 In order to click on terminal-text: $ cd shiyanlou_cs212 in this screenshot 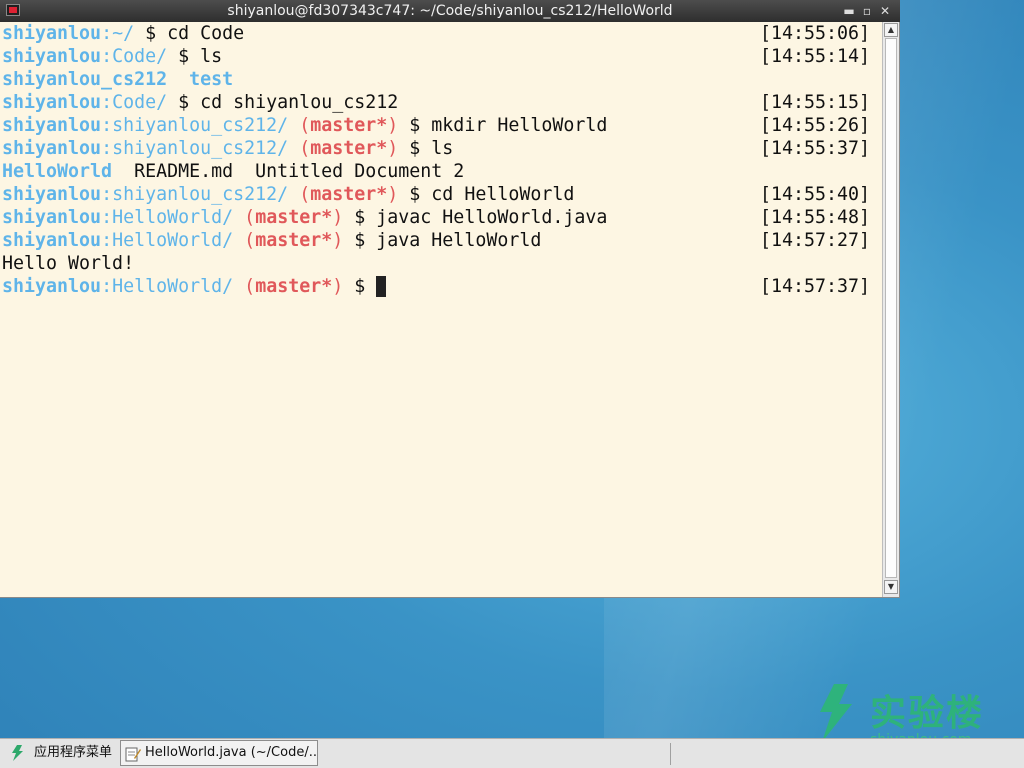, I will do `click(283, 102)`.